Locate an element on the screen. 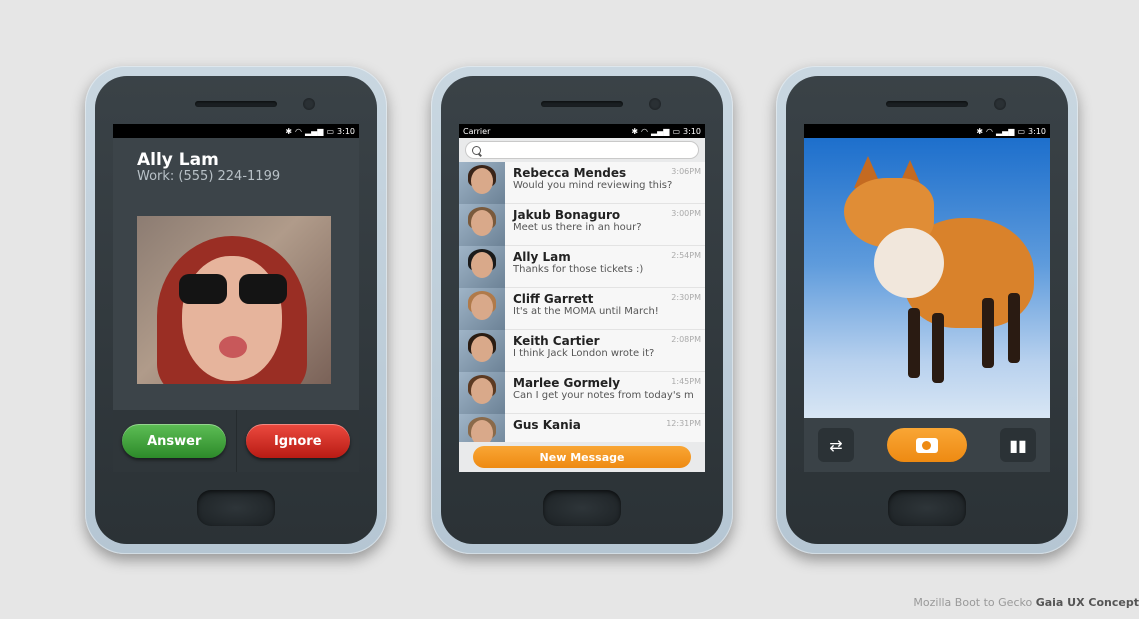 This screenshot has height=619, width=1139. caption-title: Gaia UX Concept is located at coordinates (1087, 602).